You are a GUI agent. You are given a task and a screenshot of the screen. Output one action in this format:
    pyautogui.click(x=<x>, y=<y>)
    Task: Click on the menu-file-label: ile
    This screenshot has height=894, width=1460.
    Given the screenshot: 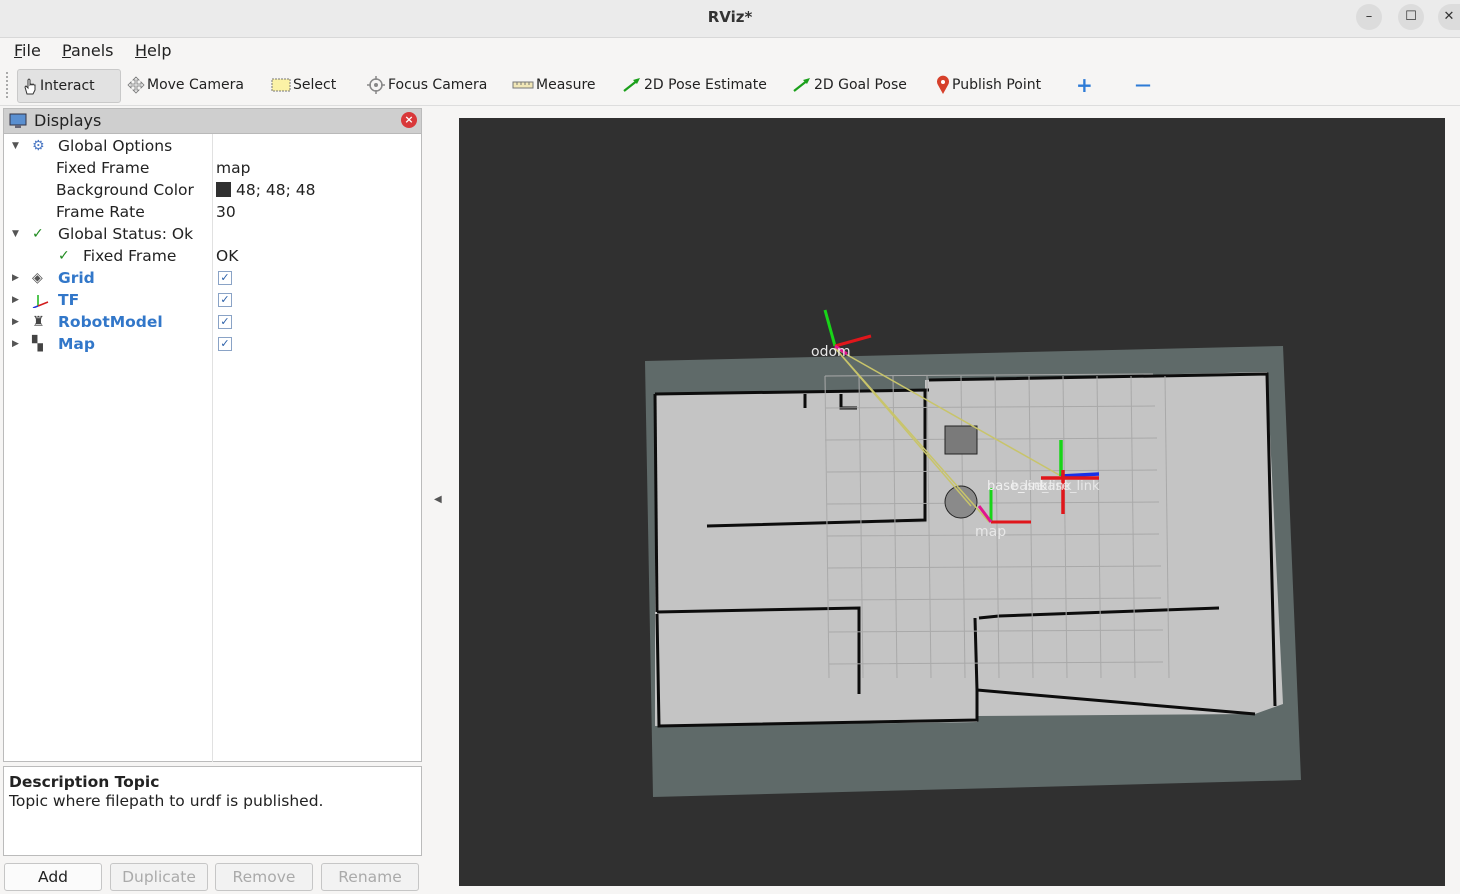 What is the action you would take?
    pyautogui.click(x=31, y=50)
    